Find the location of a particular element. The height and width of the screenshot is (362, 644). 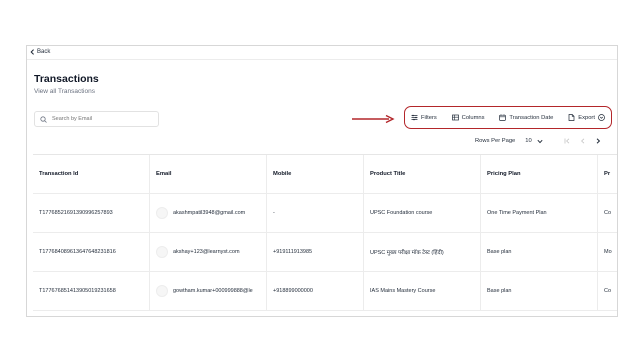

filters-button: Filters is located at coordinates (424, 117).